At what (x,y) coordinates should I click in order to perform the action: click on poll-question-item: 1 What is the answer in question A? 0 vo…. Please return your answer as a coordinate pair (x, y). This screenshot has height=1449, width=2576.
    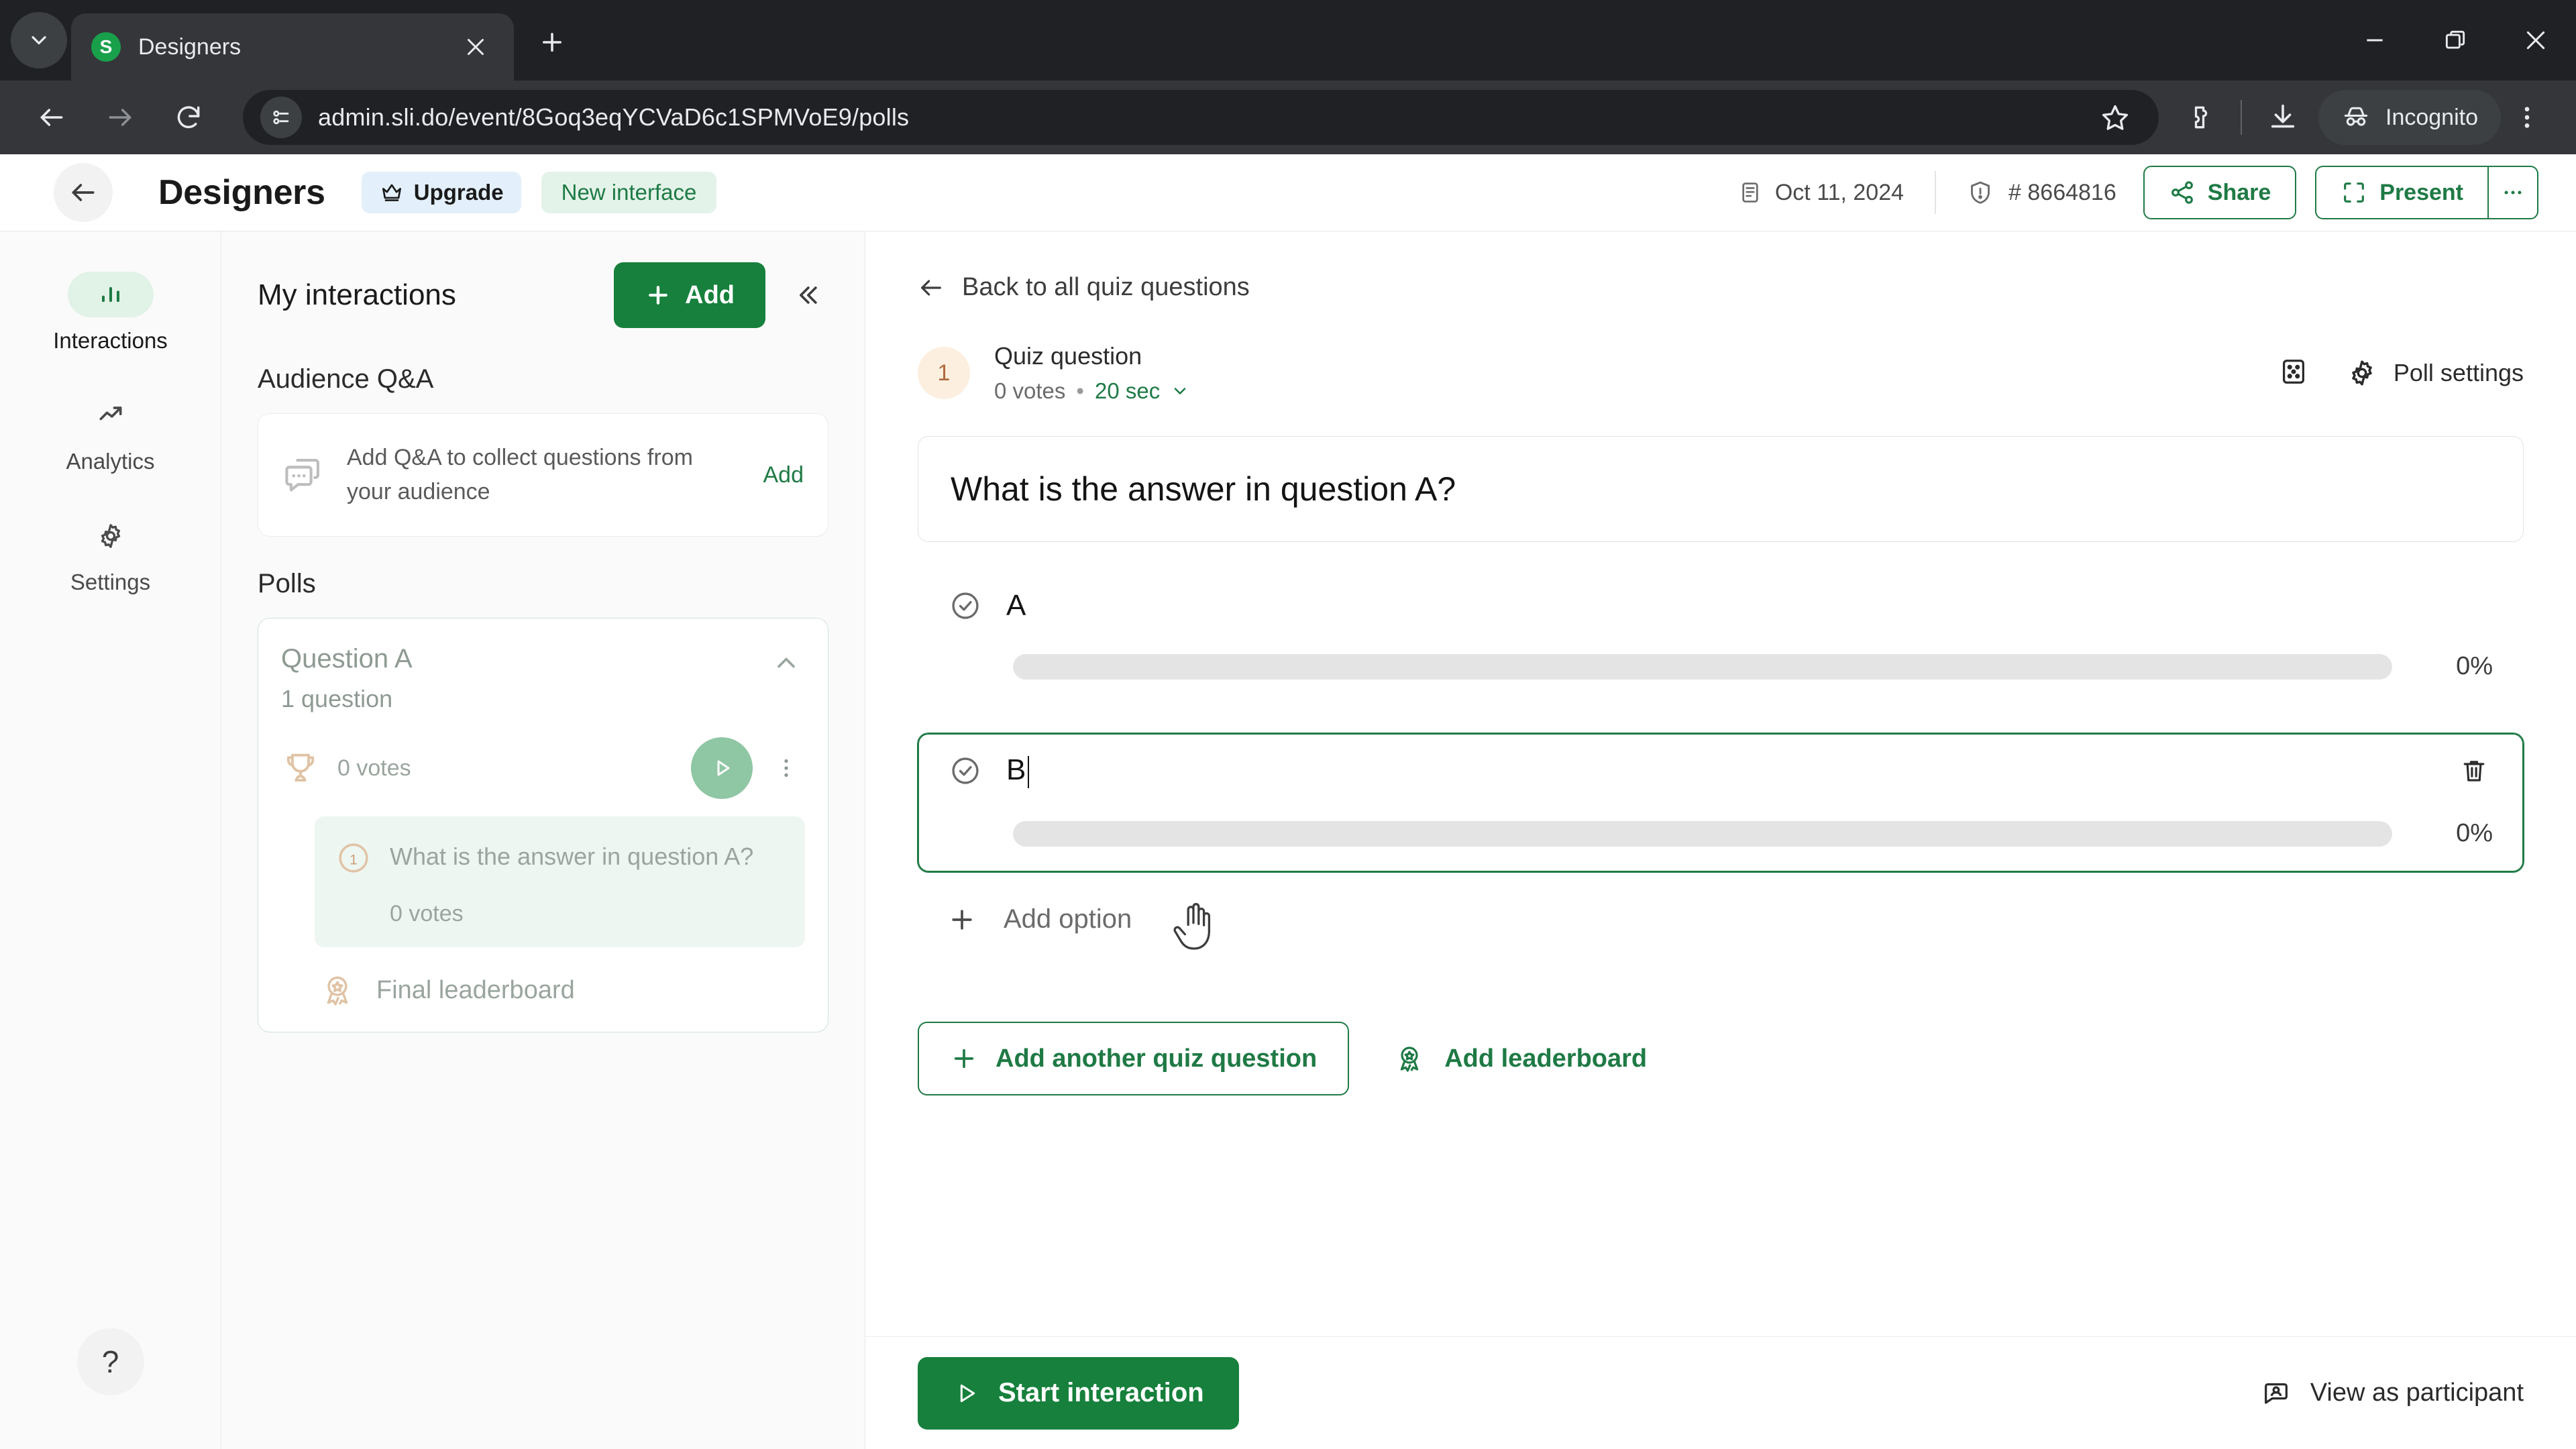
    Looking at the image, I should click on (560, 882).